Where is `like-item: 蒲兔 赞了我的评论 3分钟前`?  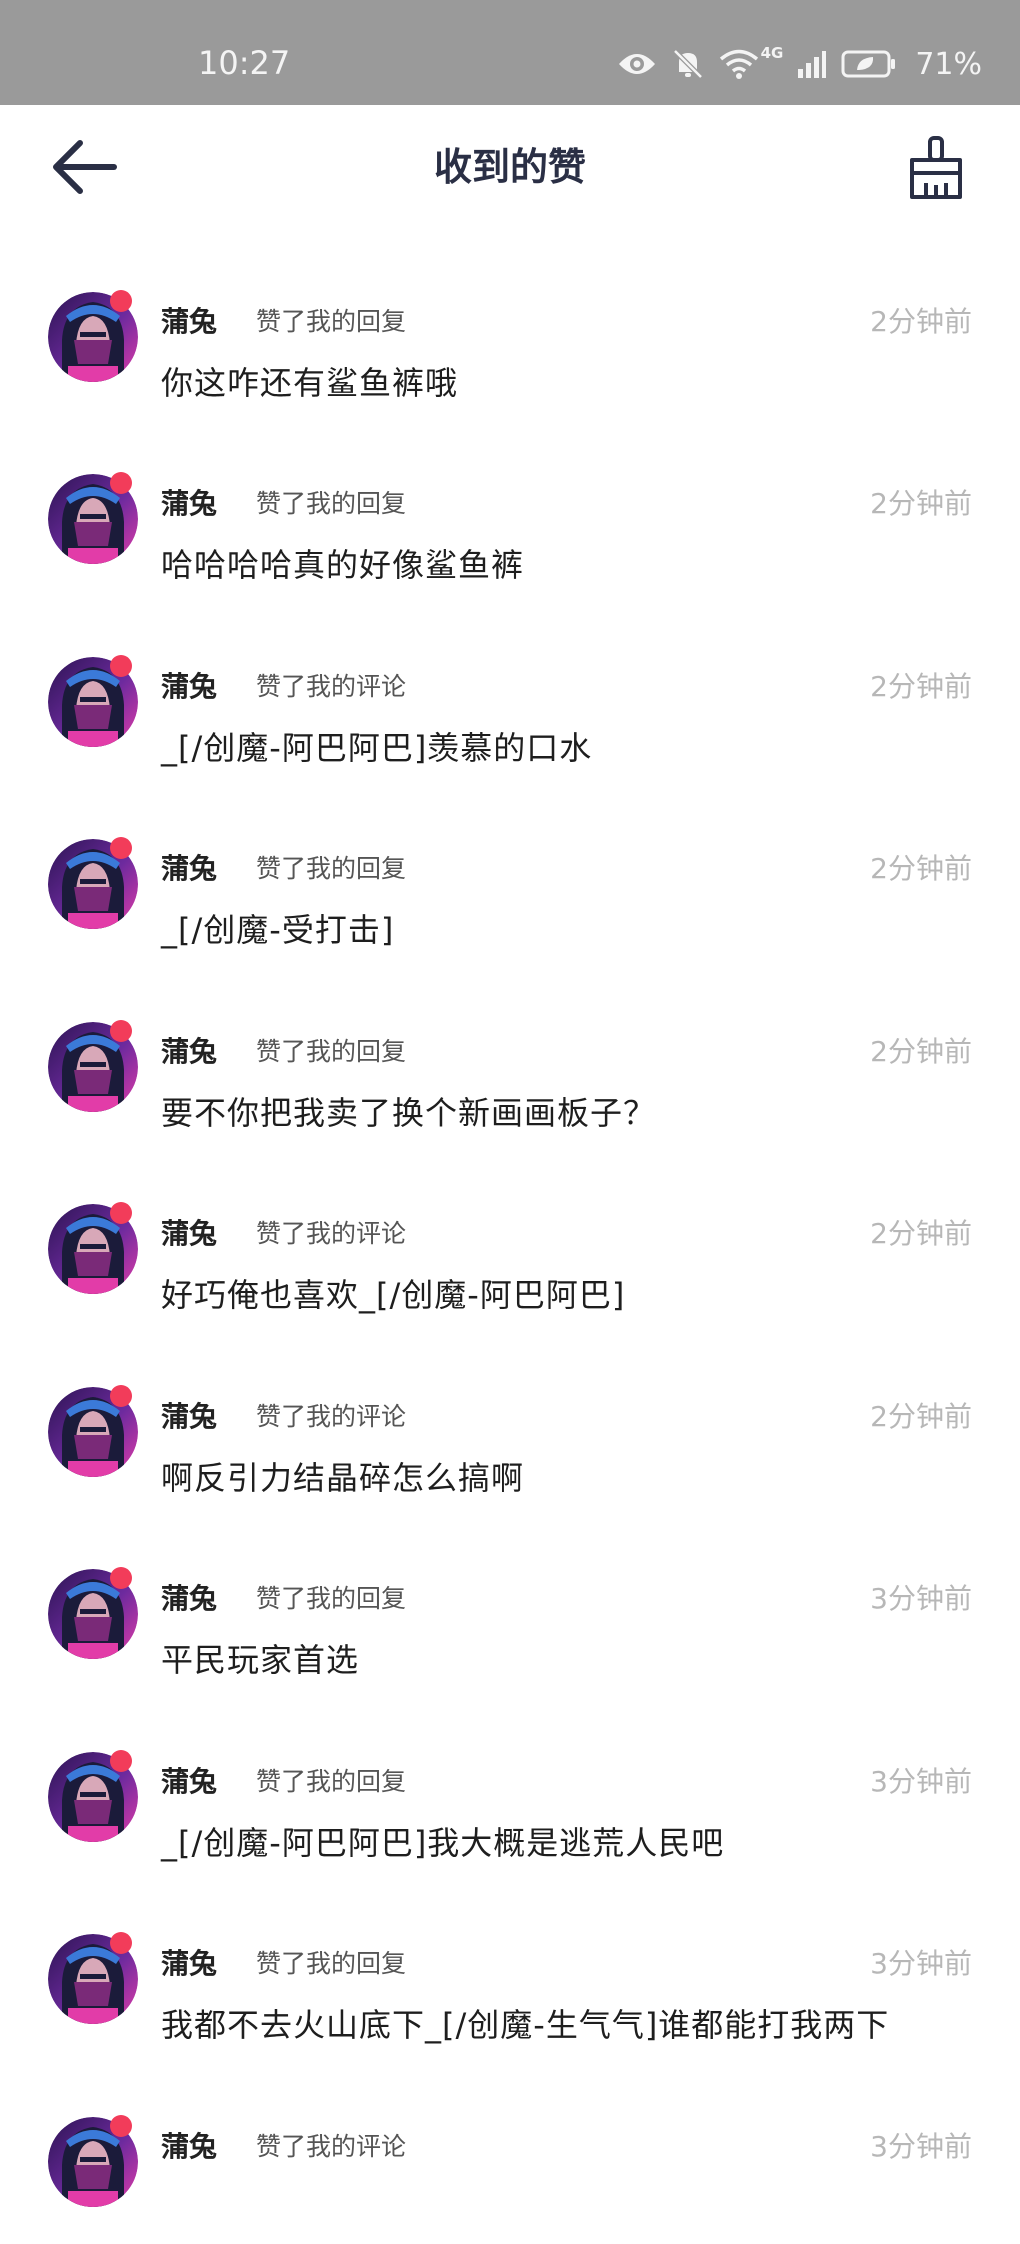
like-item: 蒲兔 赞了我的评论 3分钟前 is located at coordinates (510, 2171).